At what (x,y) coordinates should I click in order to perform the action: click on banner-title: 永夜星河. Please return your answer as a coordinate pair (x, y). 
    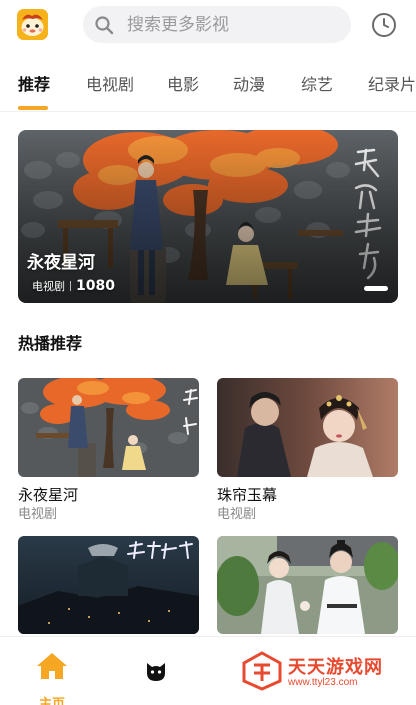
    Looking at the image, I should click on (61, 263).